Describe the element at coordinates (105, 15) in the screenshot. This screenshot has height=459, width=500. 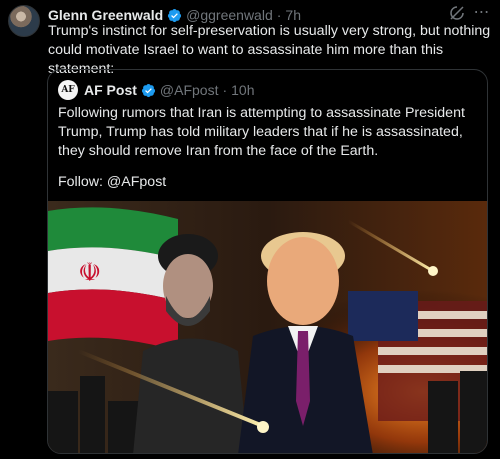
I see `author-name: Glenn Greenwald` at that location.